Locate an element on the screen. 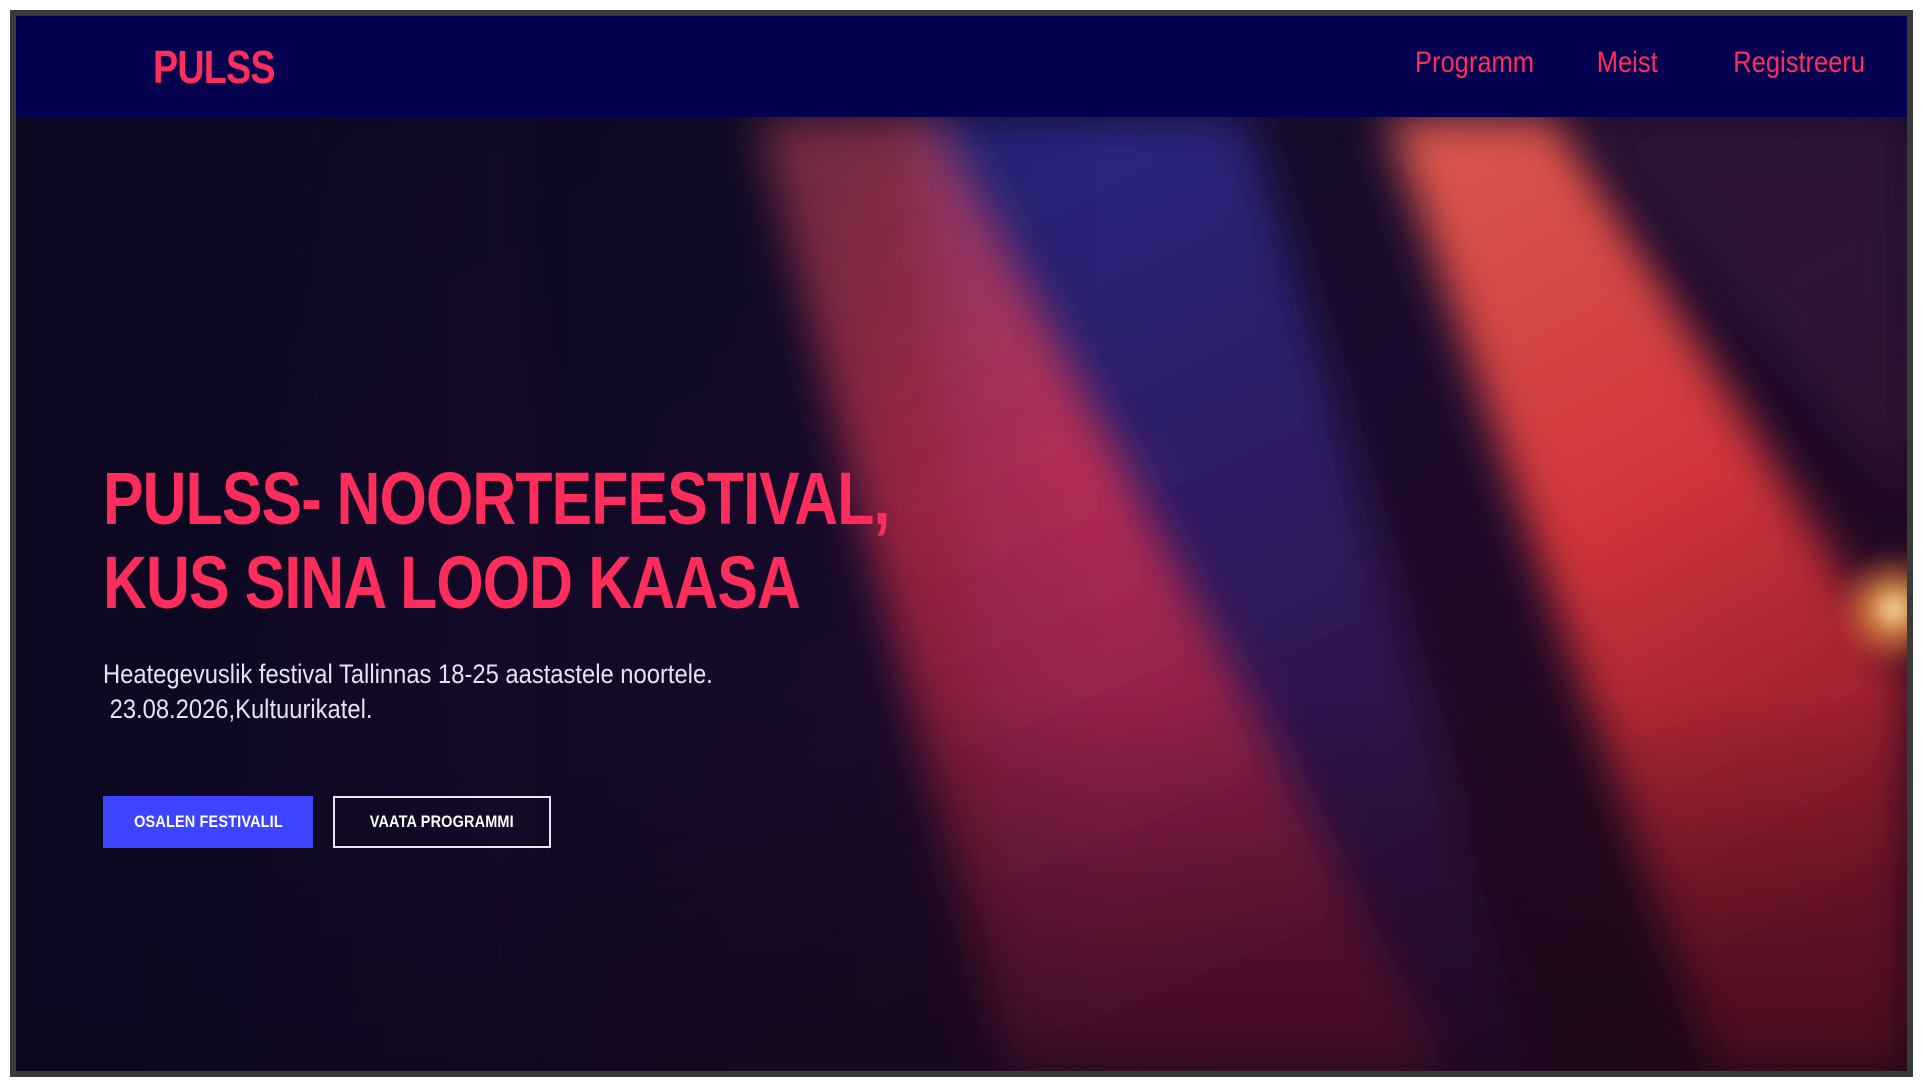  navbar: PULSS Programm Meist Registreeru is located at coordinates (961, 66).